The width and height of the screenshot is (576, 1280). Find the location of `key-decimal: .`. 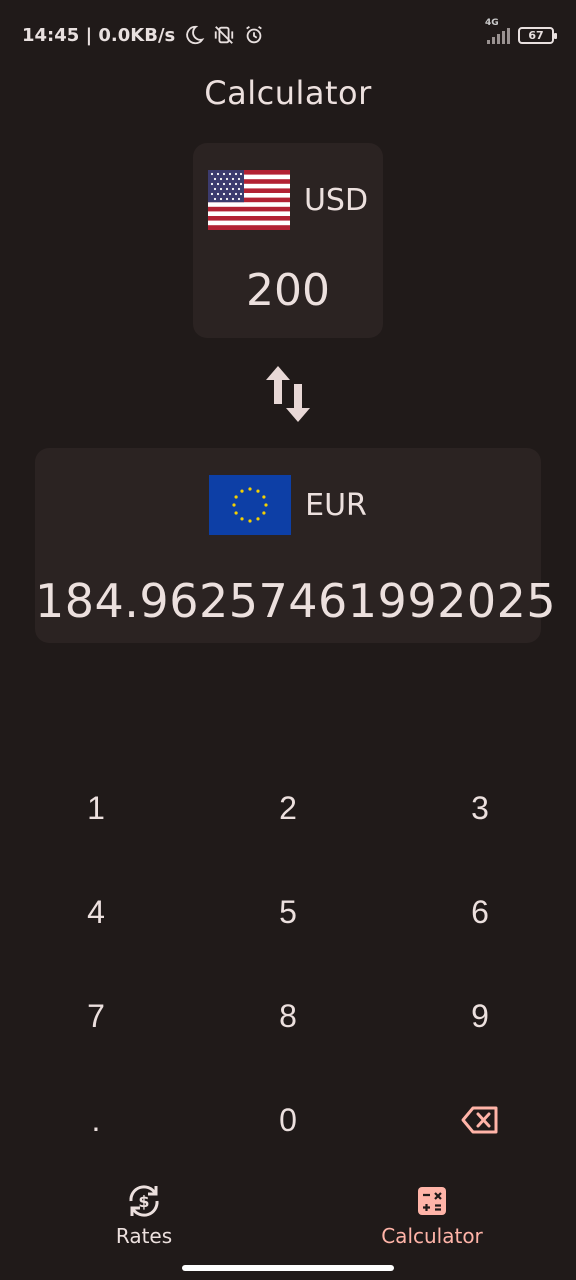

key-decimal: . is located at coordinates (96, 1120).